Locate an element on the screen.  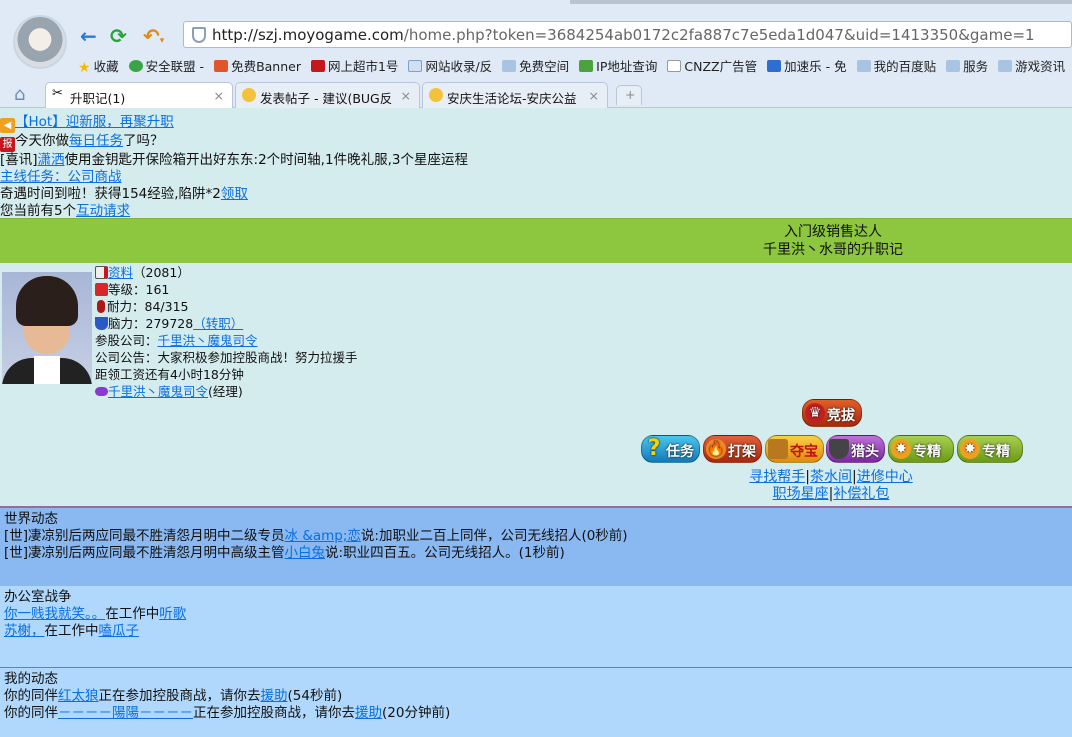
bookmark: ★ 收藏 is located at coordinates (98, 66).